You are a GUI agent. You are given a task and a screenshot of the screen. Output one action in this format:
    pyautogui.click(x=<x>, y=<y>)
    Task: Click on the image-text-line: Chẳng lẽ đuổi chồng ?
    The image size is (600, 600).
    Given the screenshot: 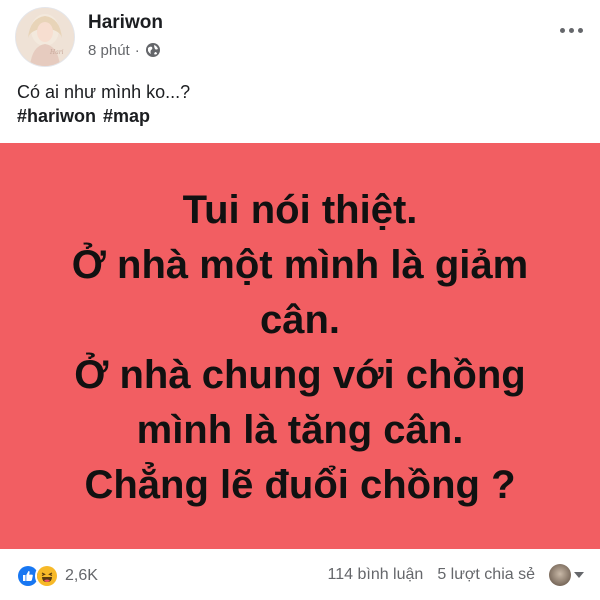 What is the action you would take?
    pyautogui.click(x=300, y=485)
    